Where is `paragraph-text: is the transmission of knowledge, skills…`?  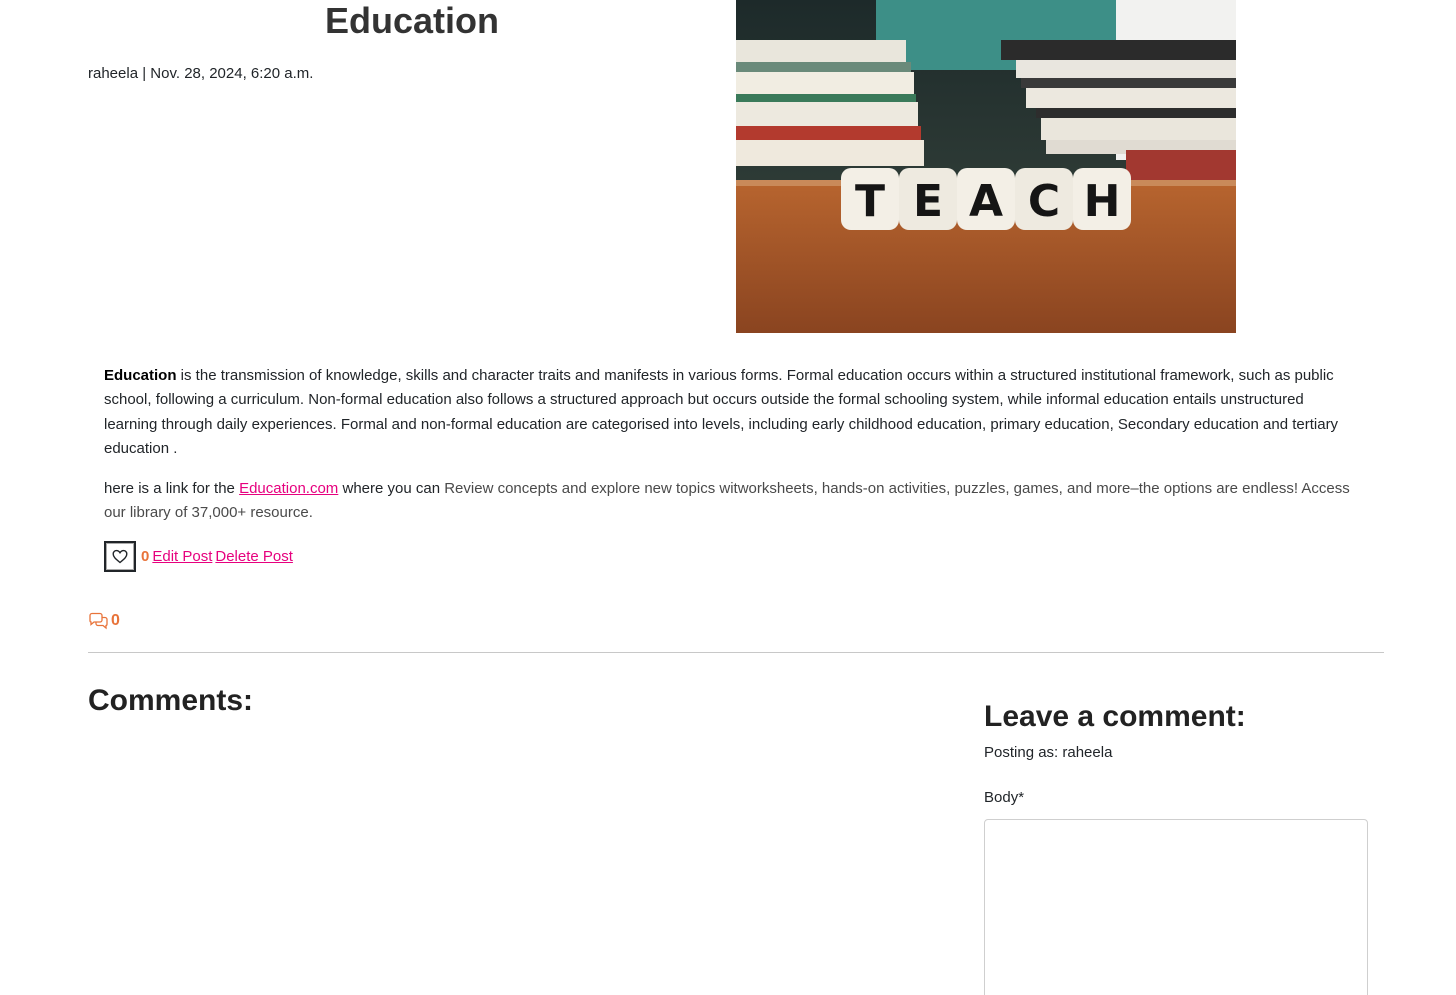 paragraph-text: is the transmission of knowledge, skills… is located at coordinates (721, 412).